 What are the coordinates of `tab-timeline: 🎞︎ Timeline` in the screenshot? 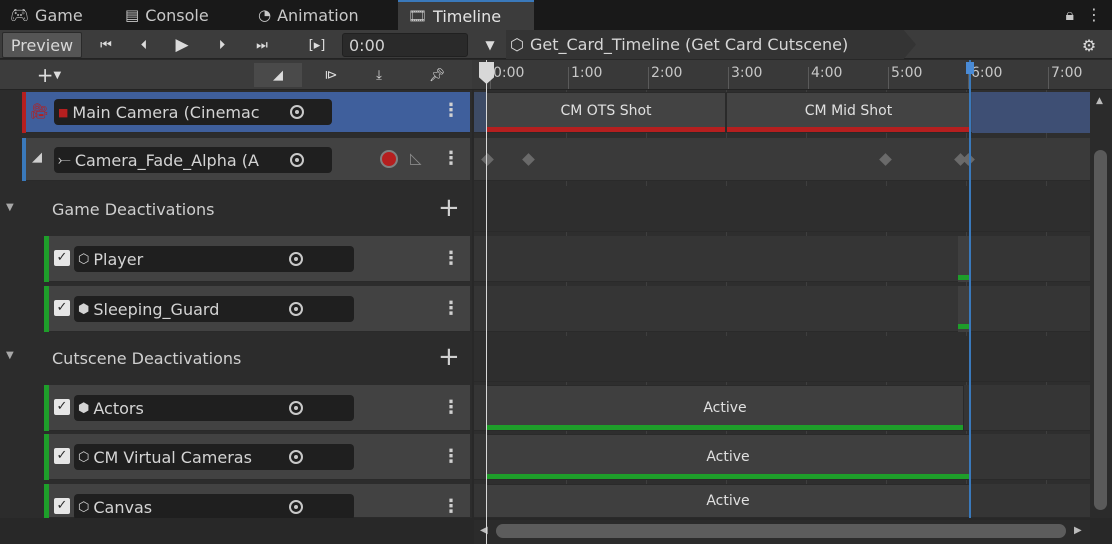 It's located at (466, 15).